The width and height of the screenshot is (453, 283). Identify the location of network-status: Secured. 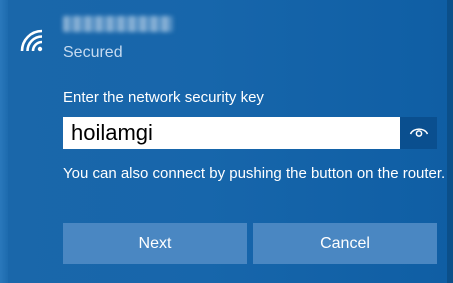
(93, 52).